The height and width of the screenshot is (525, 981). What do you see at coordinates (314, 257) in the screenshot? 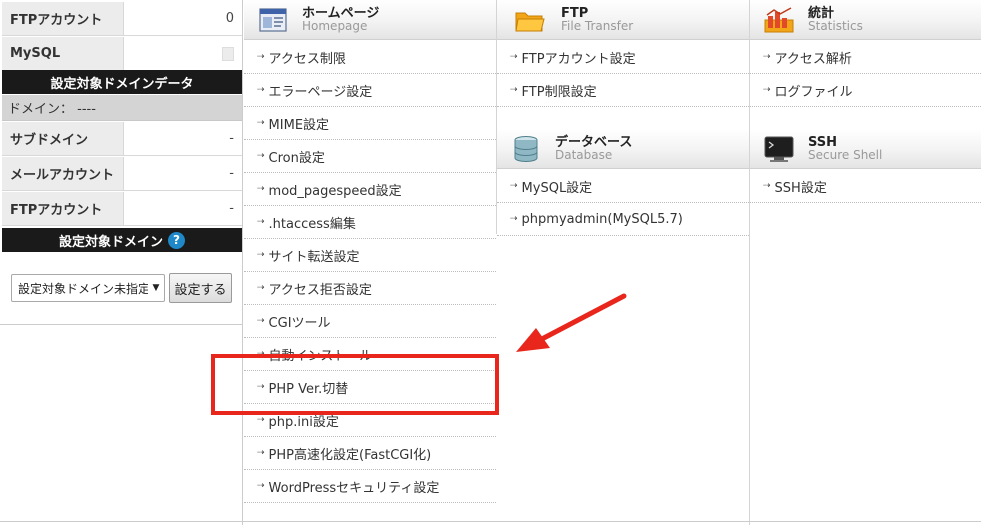
I see `menu-link-label: サイト転送設定` at bounding box center [314, 257].